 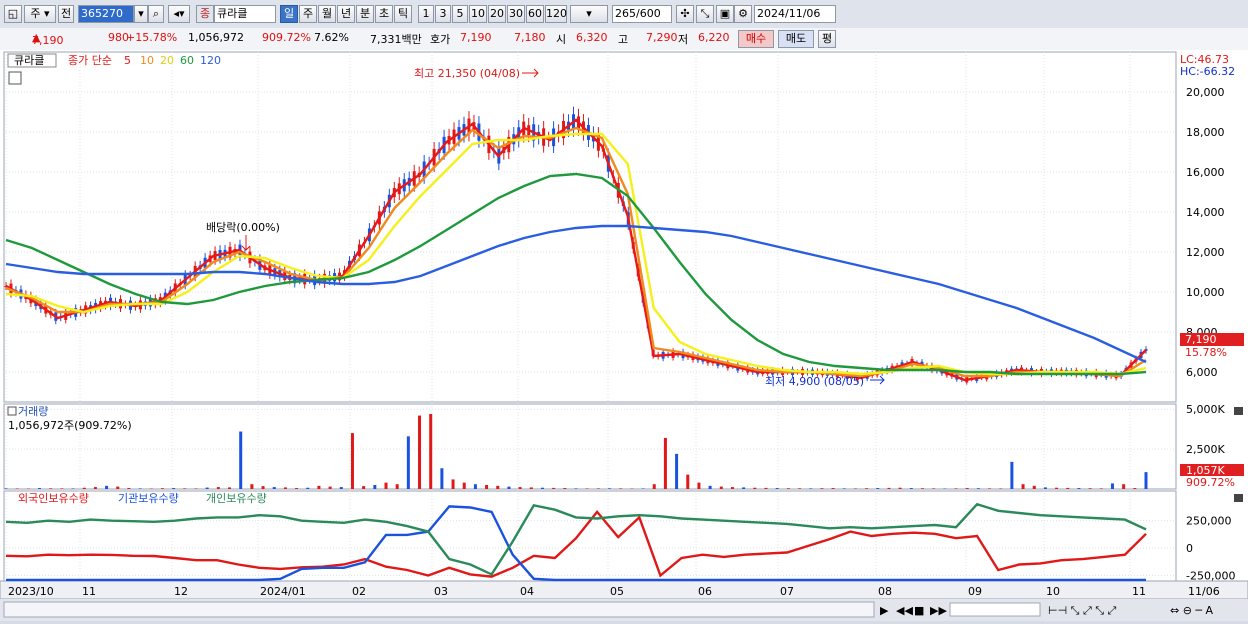 I want to click on period-button: 분, so click(x=365, y=14).